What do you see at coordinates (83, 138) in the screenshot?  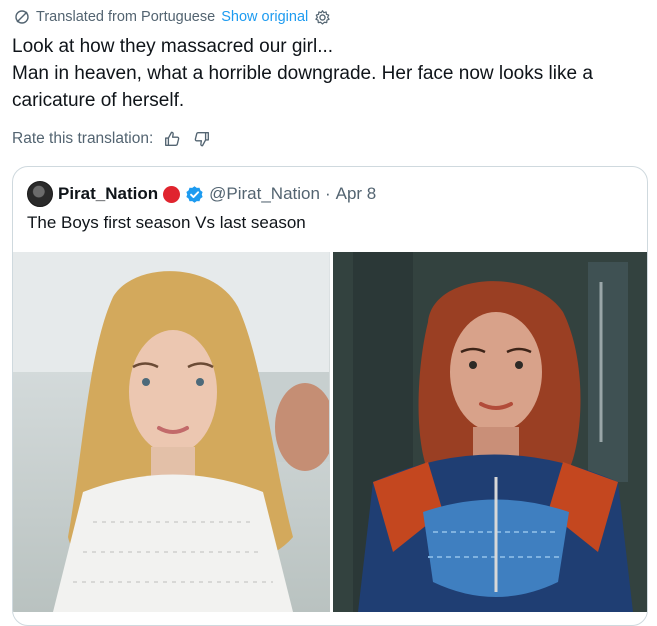 I see `rate-label: Rate this translation:` at bounding box center [83, 138].